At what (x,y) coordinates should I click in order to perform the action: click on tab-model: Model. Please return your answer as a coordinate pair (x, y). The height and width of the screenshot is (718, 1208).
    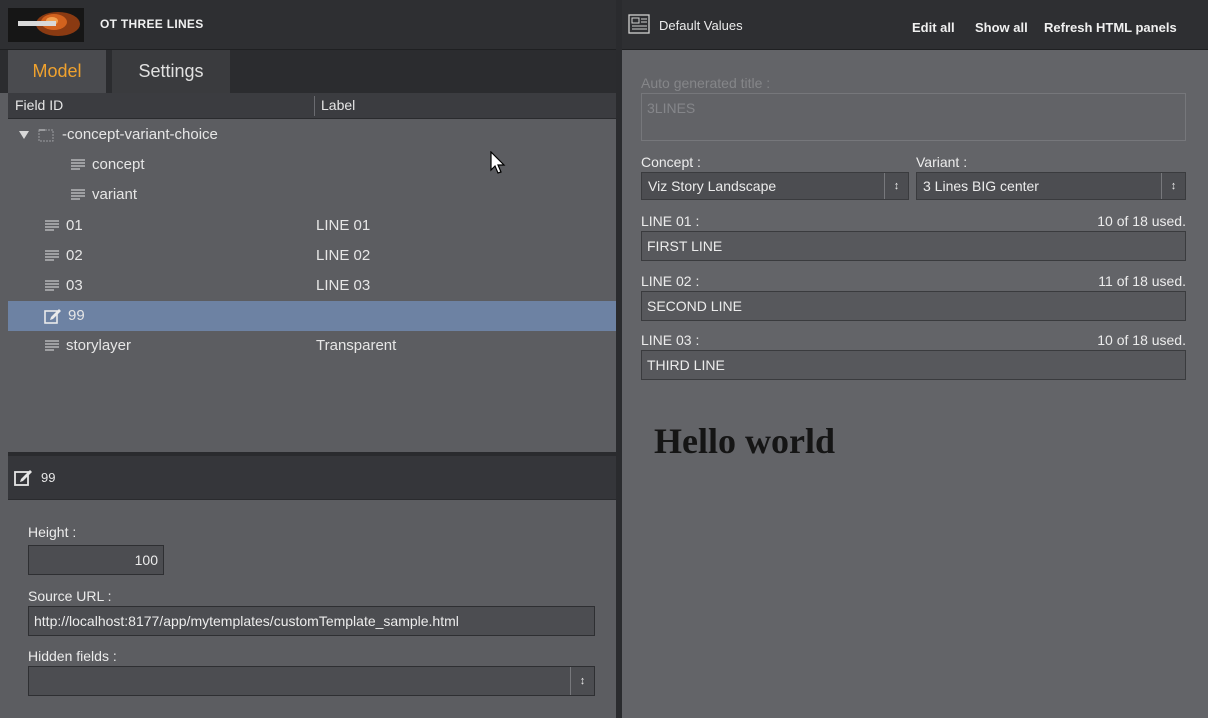
    Looking at the image, I should click on (57, 71).